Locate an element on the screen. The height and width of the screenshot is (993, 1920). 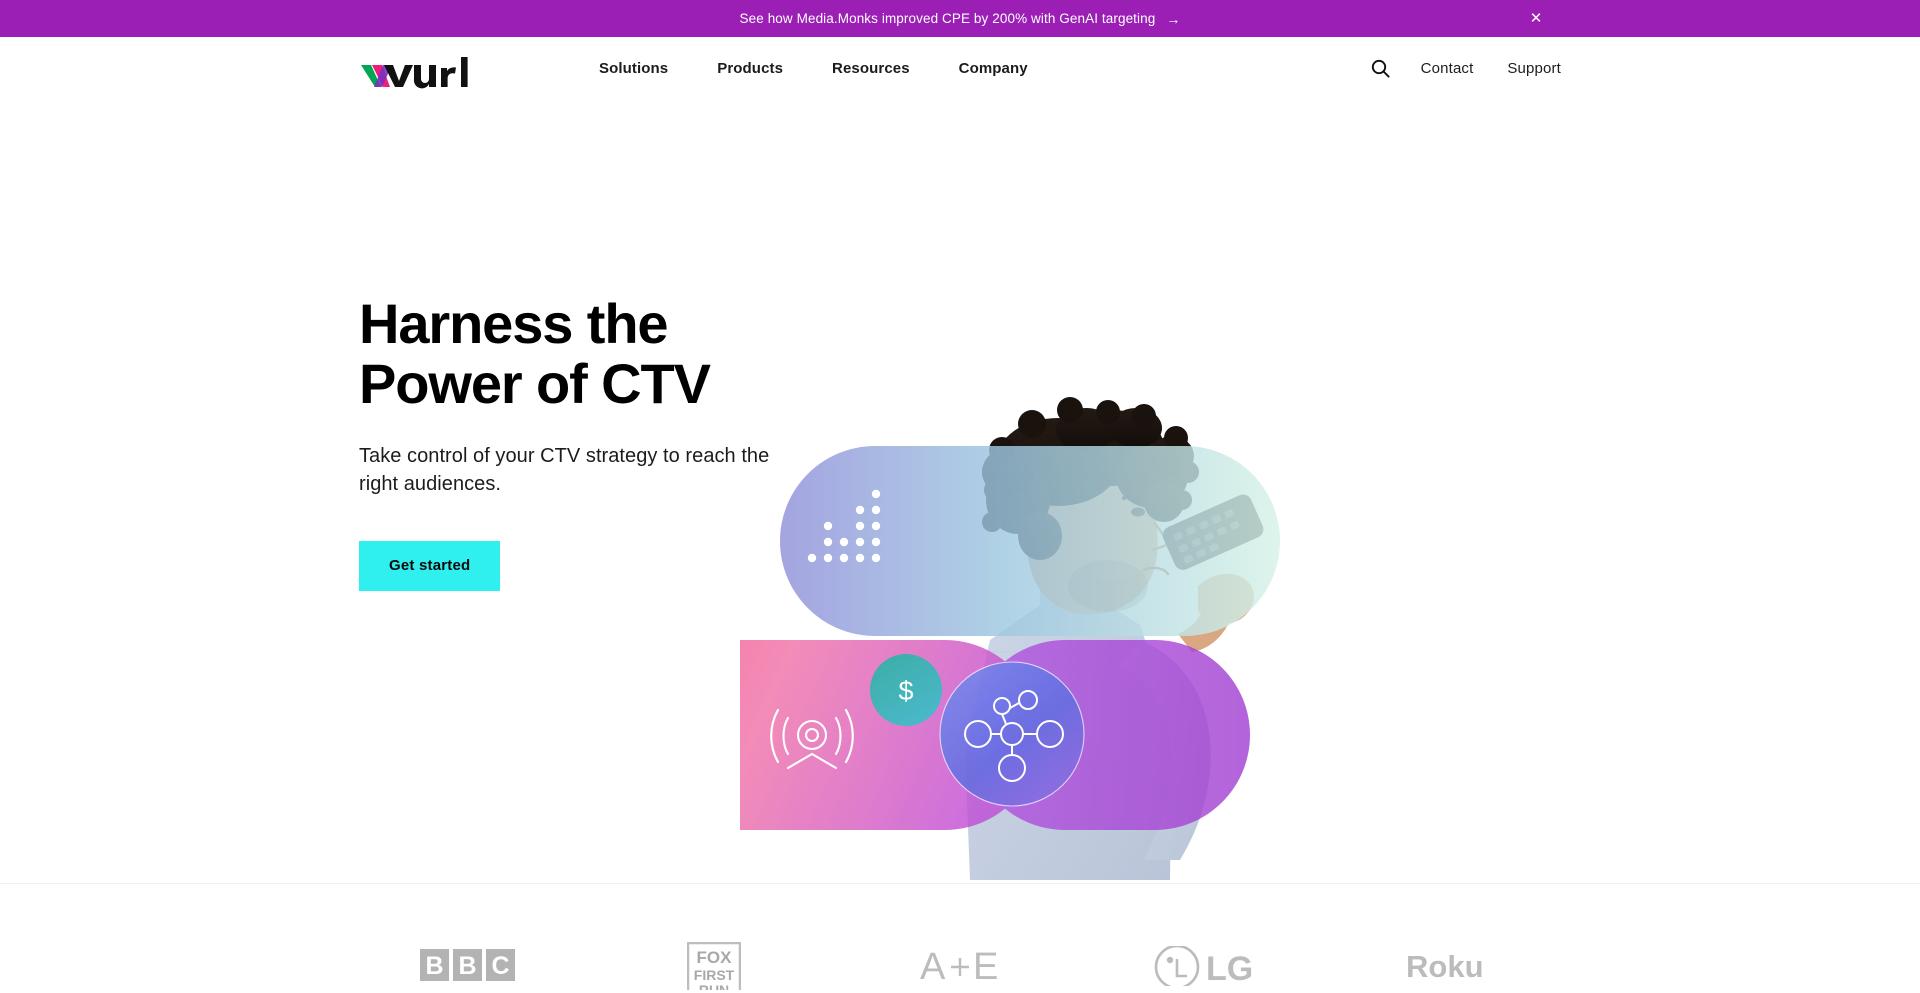
wurl-logo is located at coordinates (420, 70).